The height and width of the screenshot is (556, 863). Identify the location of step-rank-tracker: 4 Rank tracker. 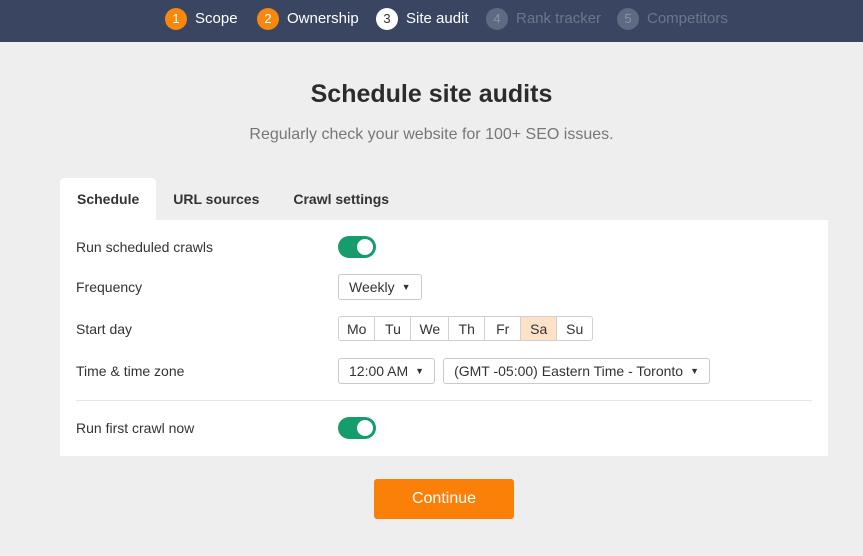
(543, 18).